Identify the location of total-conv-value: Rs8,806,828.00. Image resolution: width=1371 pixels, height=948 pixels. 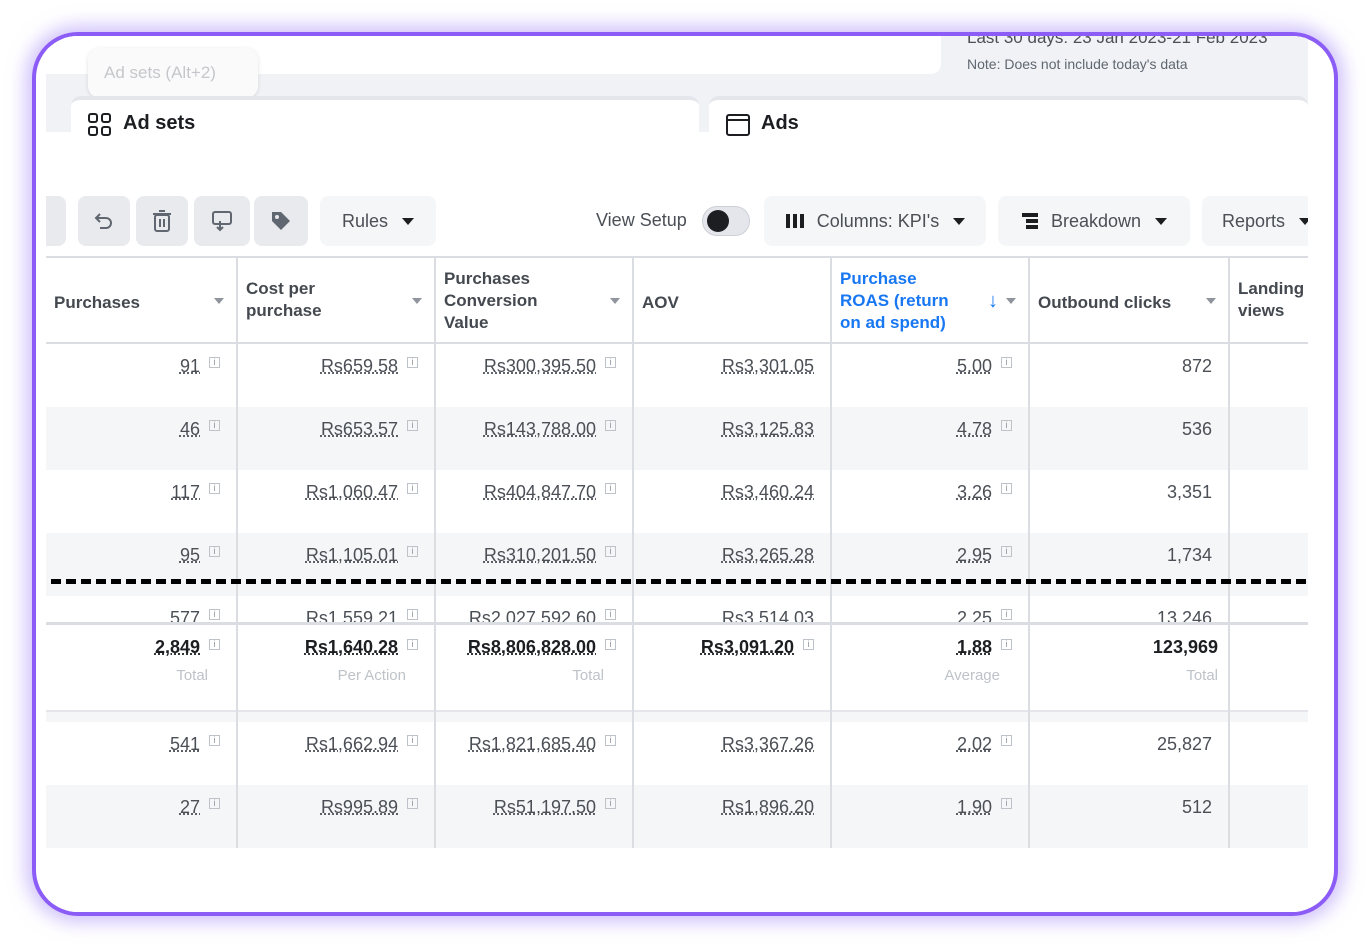
(532, 647).